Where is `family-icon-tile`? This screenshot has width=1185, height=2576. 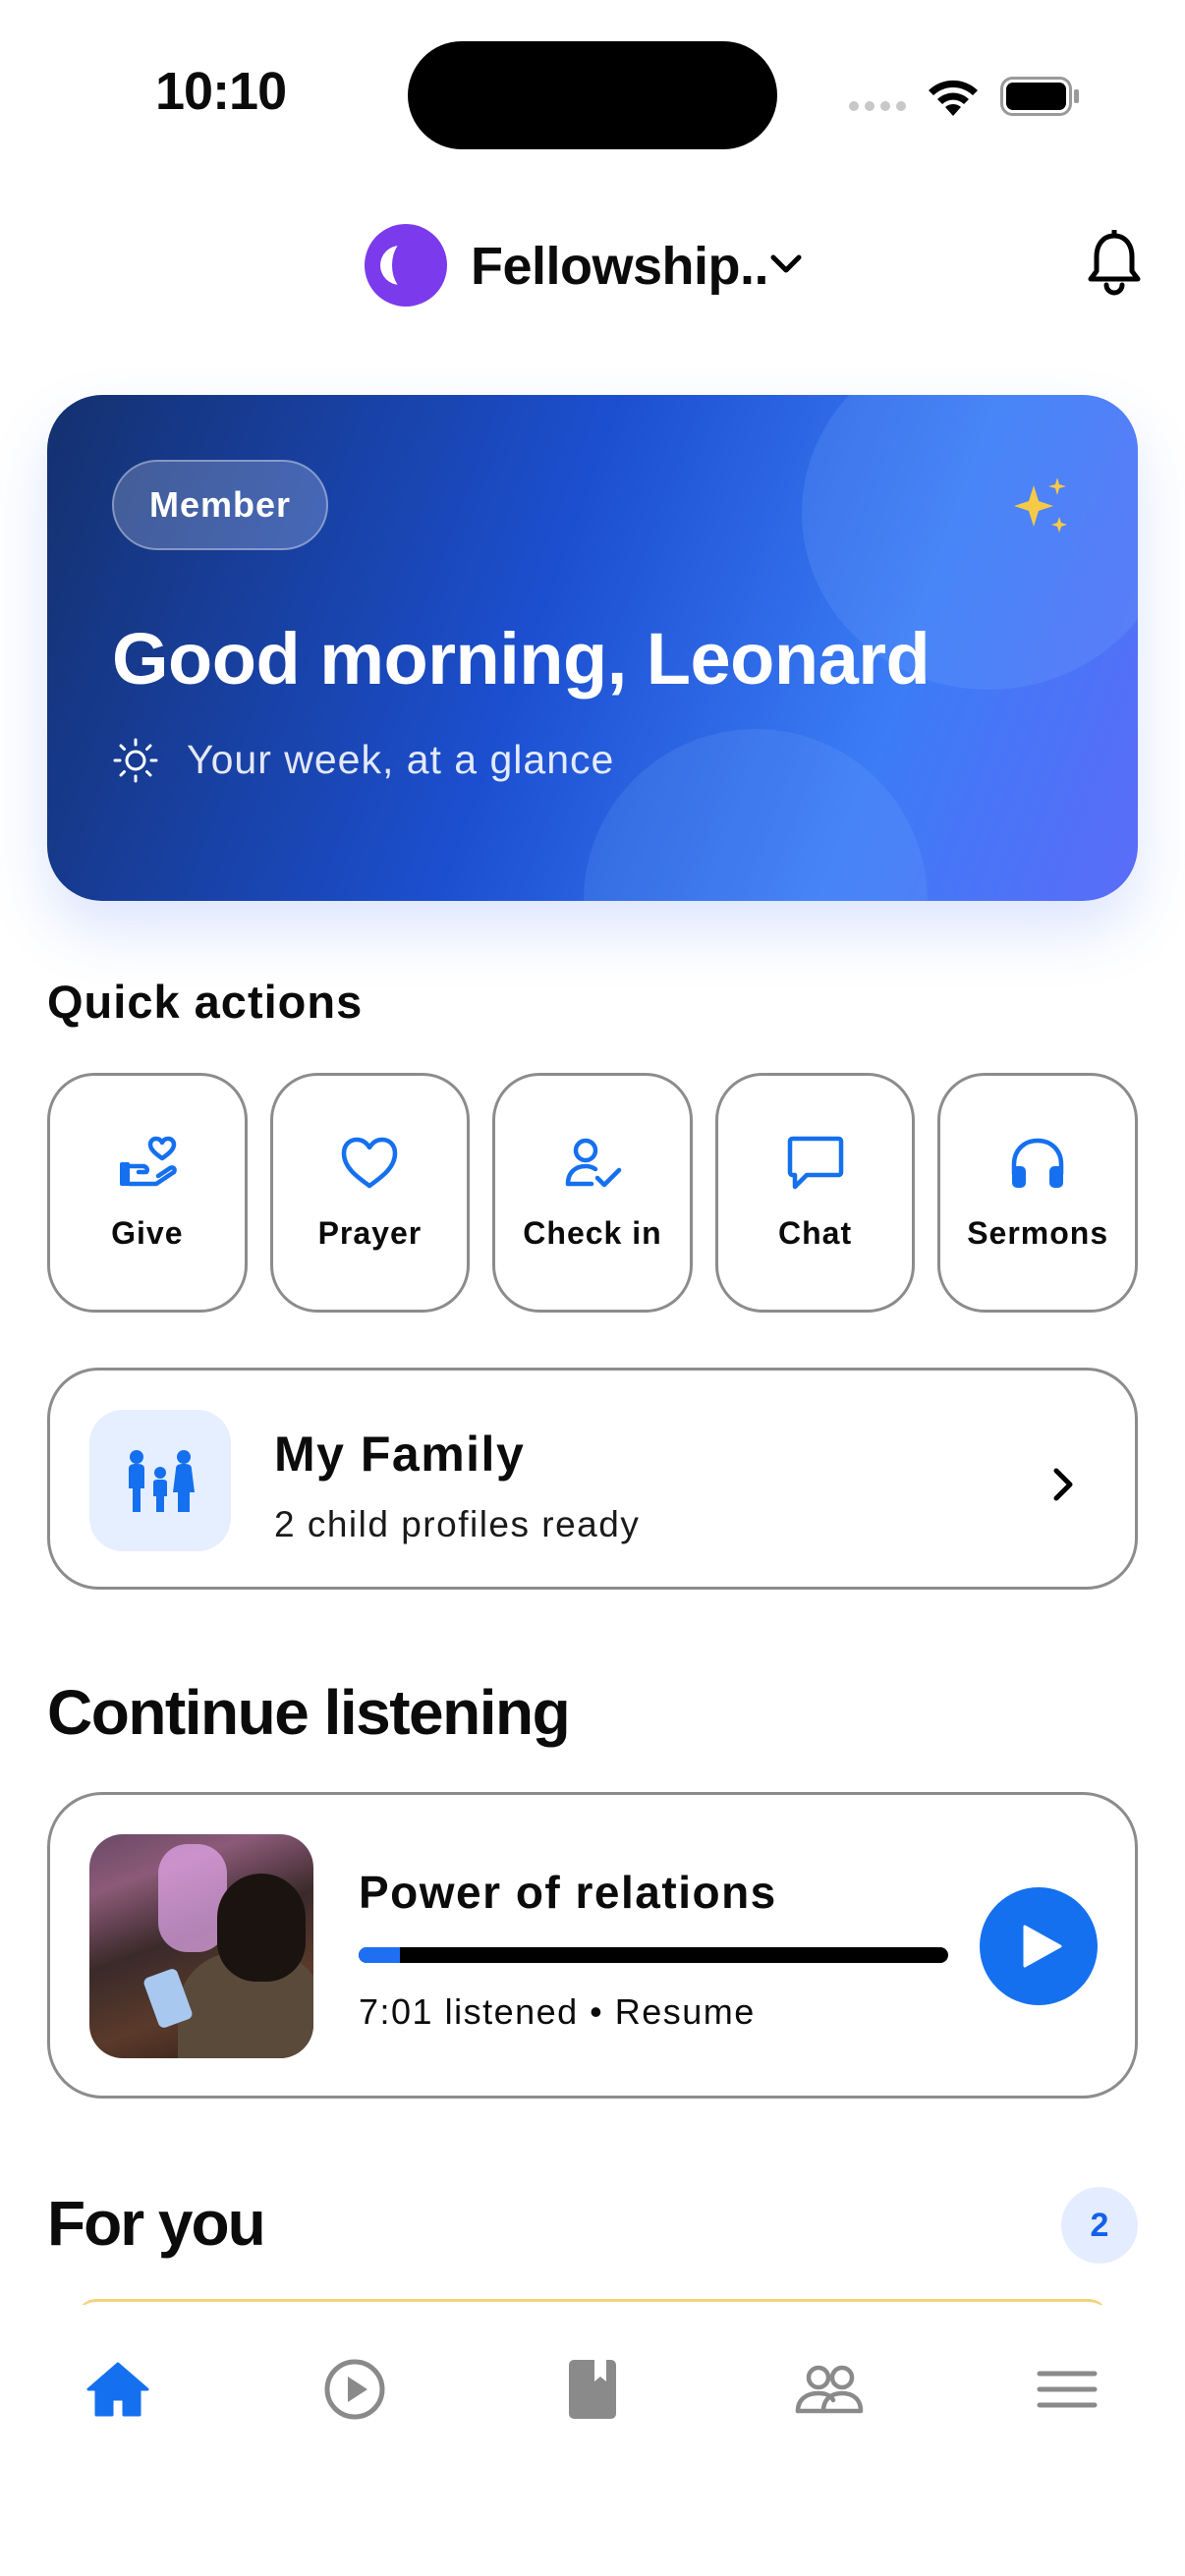 family-icon-tile is located at coordinates (160, 1480).